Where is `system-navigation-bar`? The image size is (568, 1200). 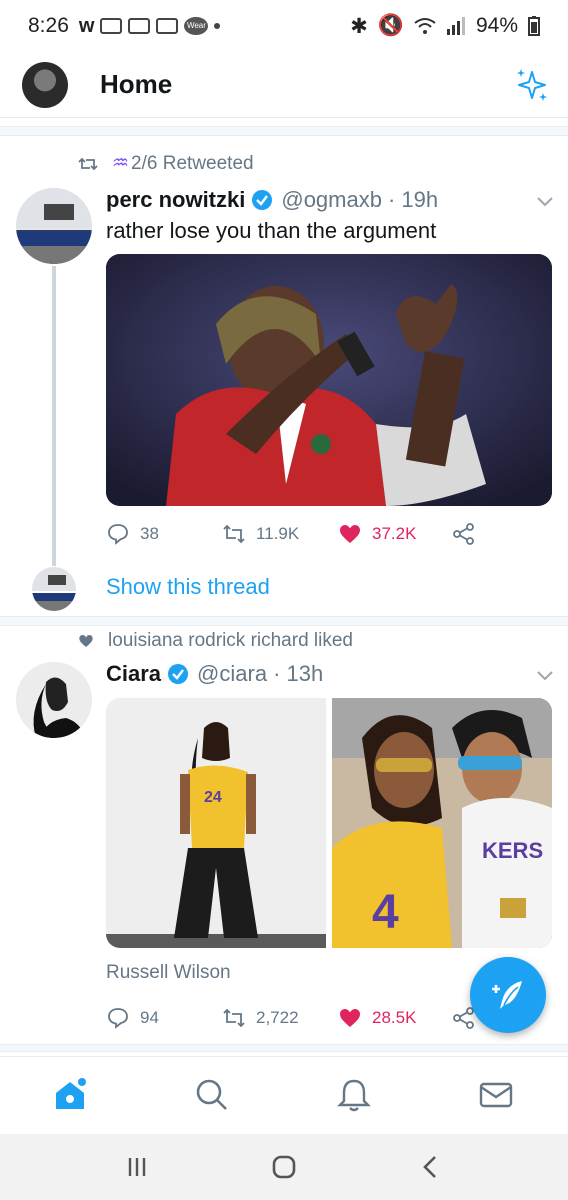 system-navigation-bar is located at coordinates (284, 1167).